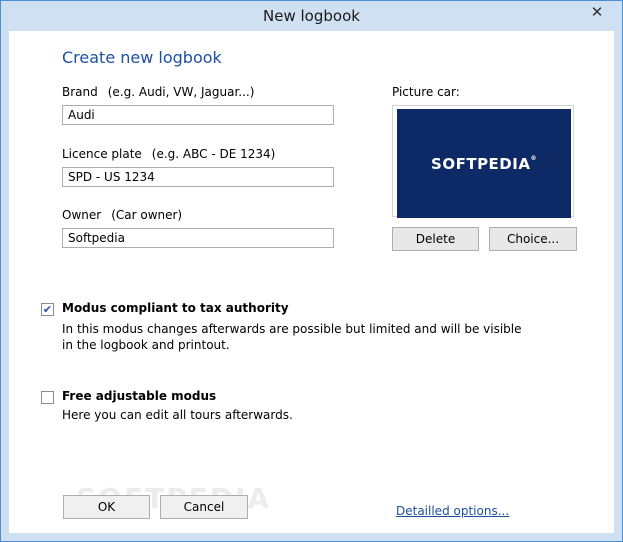 This screenshot has width=623, height=542. What do you see at coordinates (47, 309) in the screenshot?
I see `tax-mode-checkbox: ✔` at bounding box center [47, 309].